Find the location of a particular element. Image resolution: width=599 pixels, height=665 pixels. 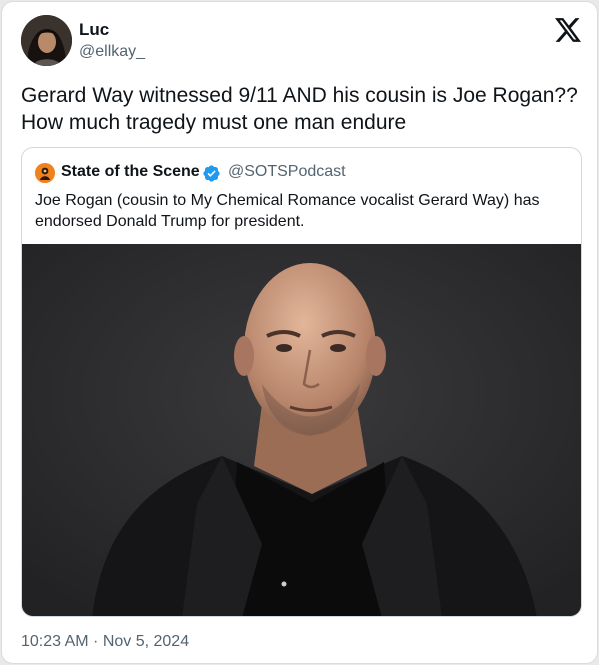

x-logo-icon is located at coordinates (568, 30).